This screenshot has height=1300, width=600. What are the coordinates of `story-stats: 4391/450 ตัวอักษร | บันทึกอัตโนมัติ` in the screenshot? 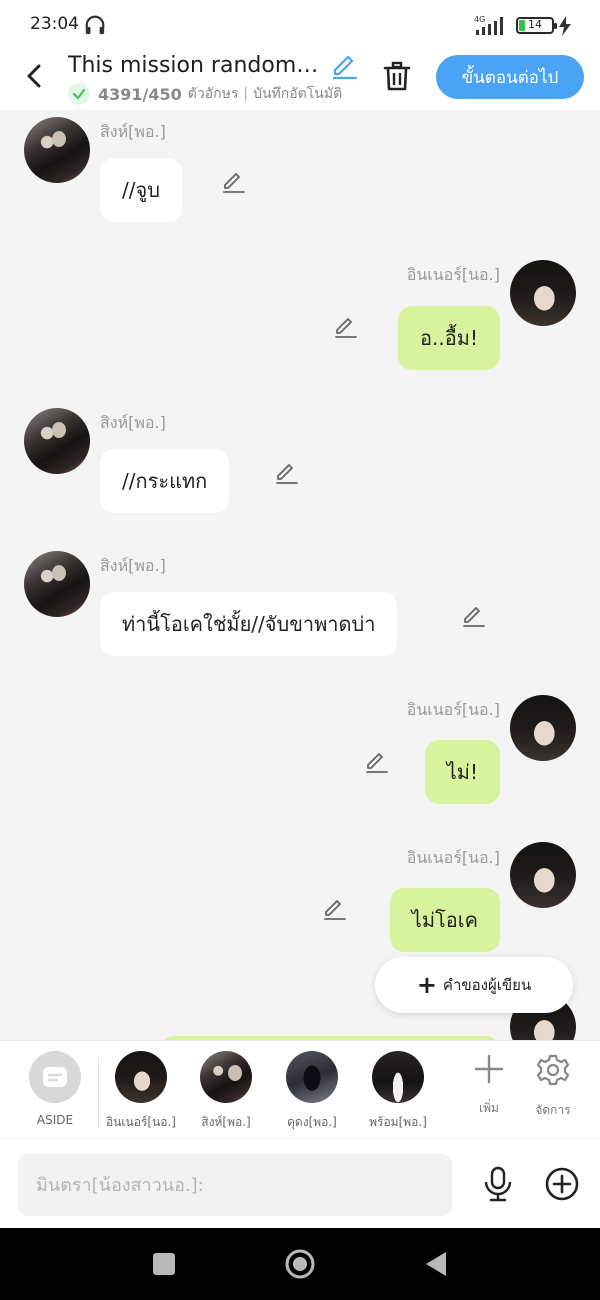 It's located at (205, 94).